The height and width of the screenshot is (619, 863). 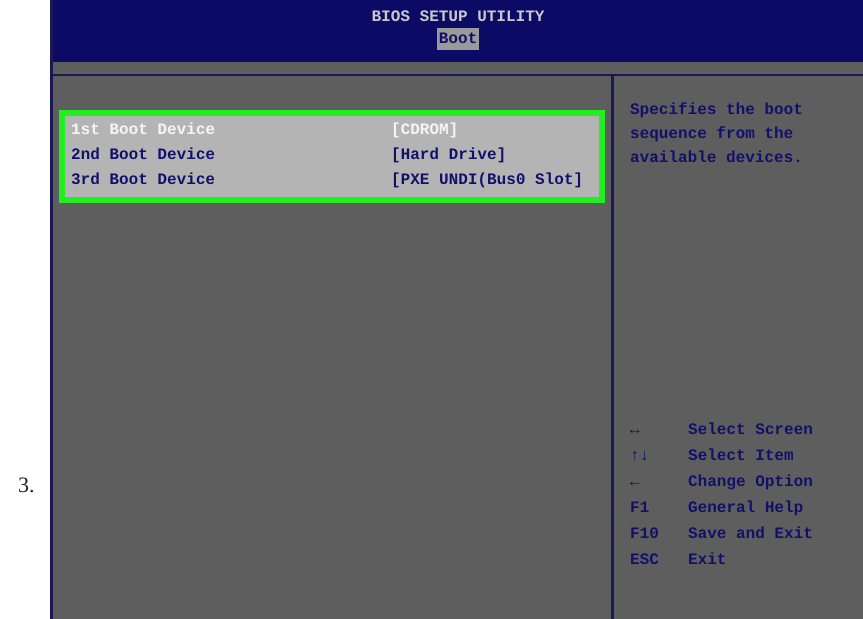 What do you see at coordinates (143, 130) in the screenshot?
I see `option-label: 1st Boot Device` at bounding box center [143, 130].